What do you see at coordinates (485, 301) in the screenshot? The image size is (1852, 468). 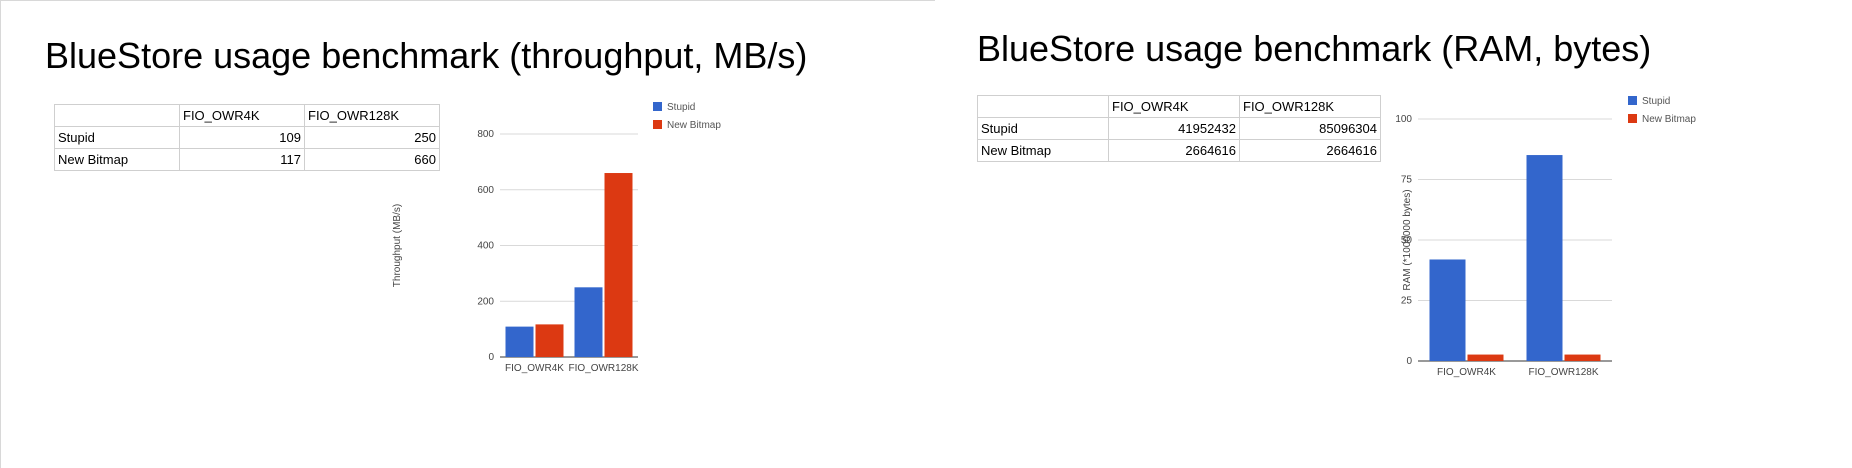 I see `y-tick-label: 200` at bounding box center [485, 301].